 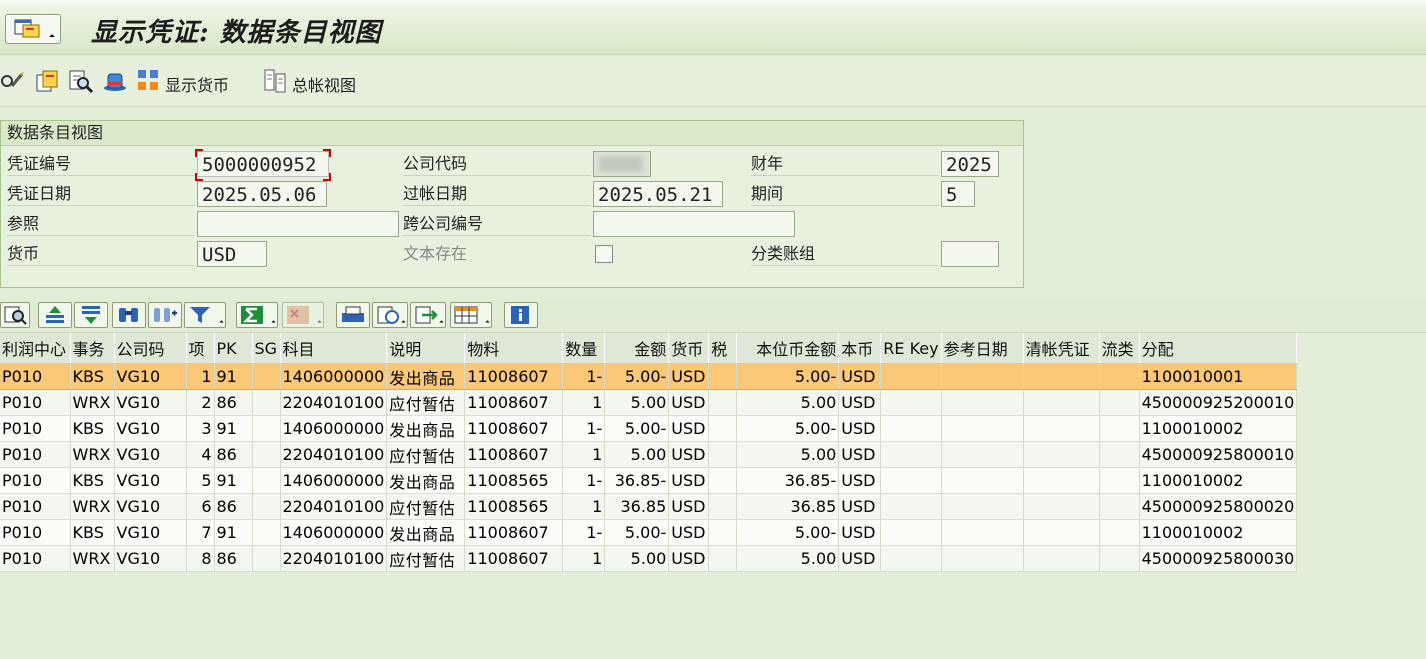 What do you see at coordinates (266, 348) in the screenshot?
I see `column-header: SG` at bounding box center [266, 348].